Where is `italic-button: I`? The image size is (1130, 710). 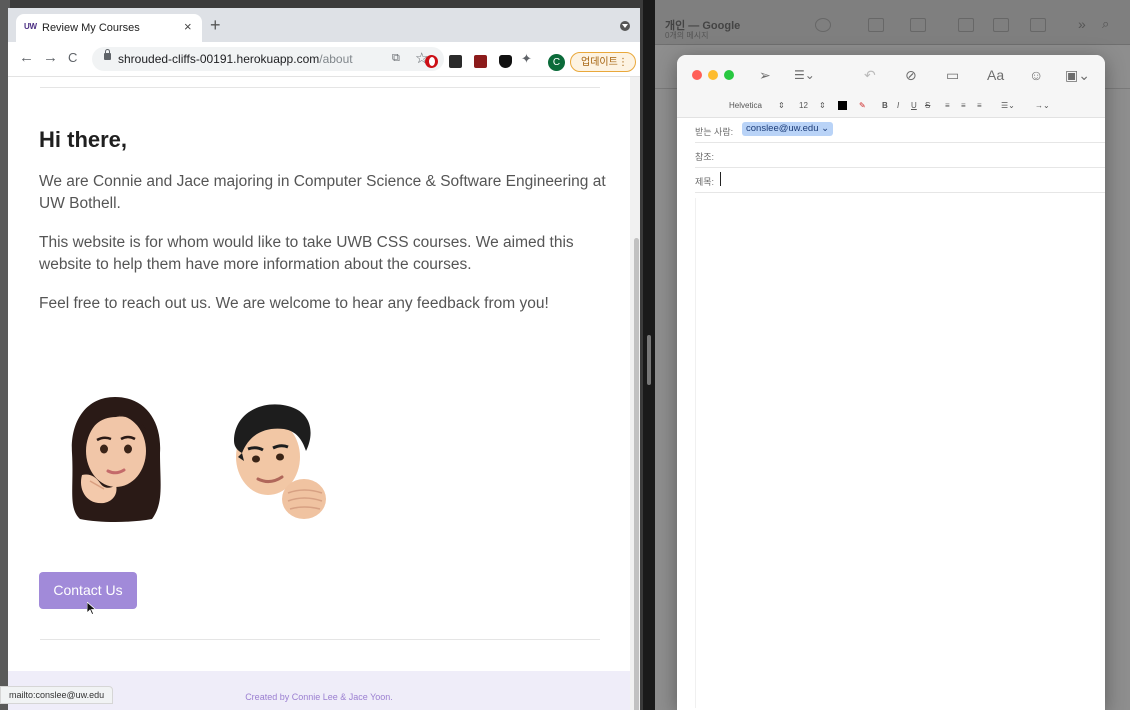 italic-button: I is located at coordinates (898, 105).